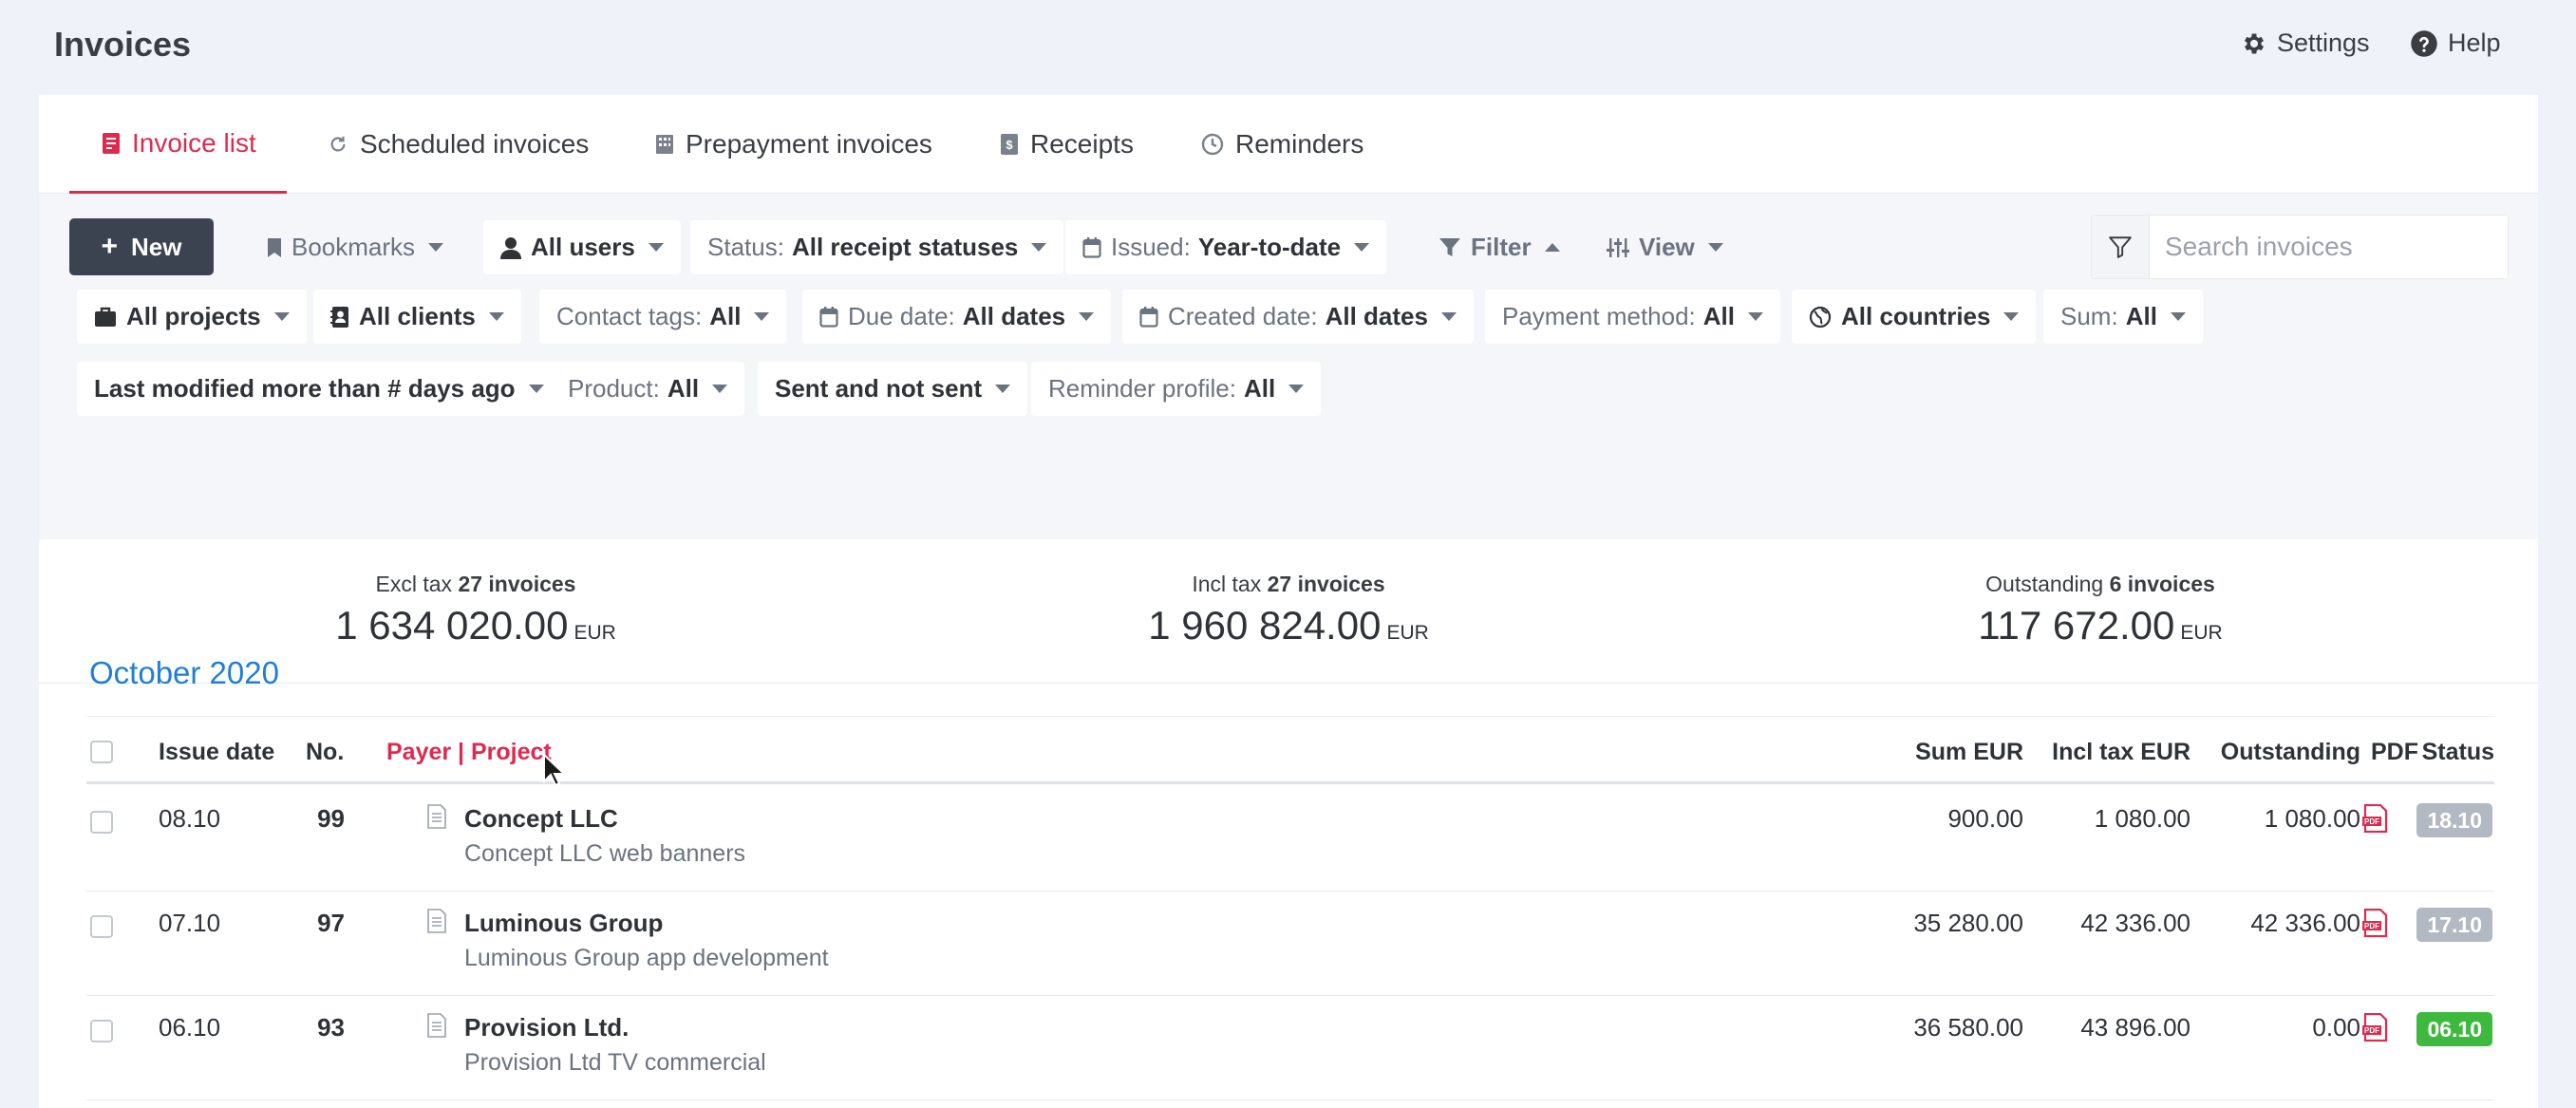 This screenshot has height=1108, width=2576. Describe the element at coordinates (510, 247) in the screenshot. I see `user-icon` at that location.